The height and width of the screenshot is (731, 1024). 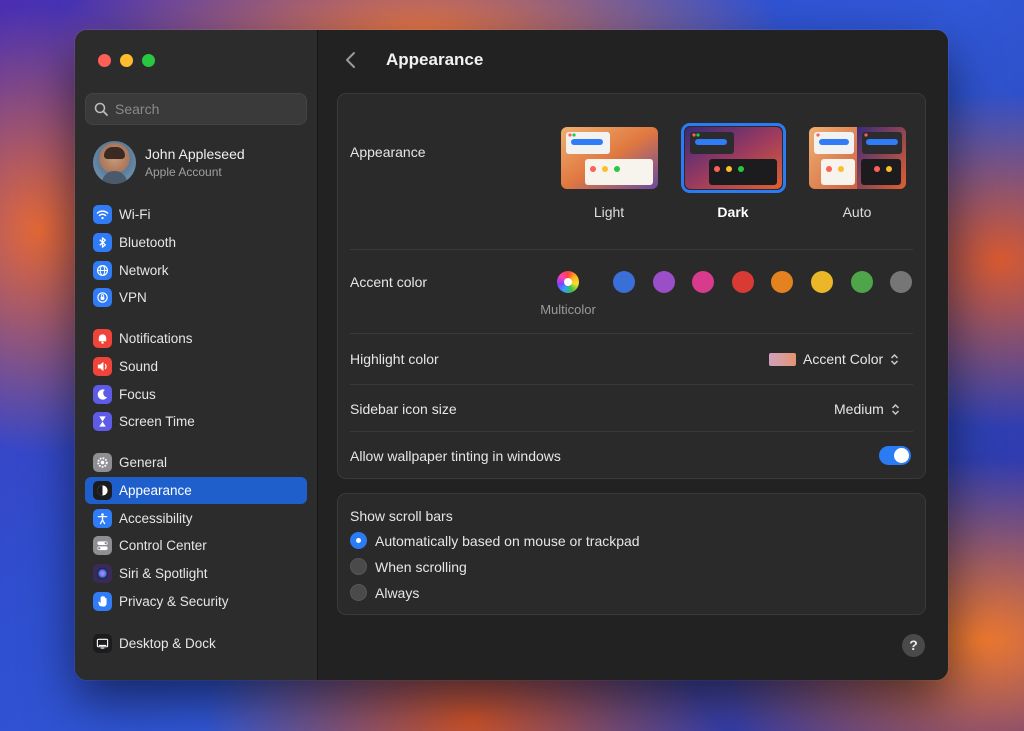 I want to click on sidebar-item-siri-spotlight: Siri & Spotlight, so click(x=196, y=574).